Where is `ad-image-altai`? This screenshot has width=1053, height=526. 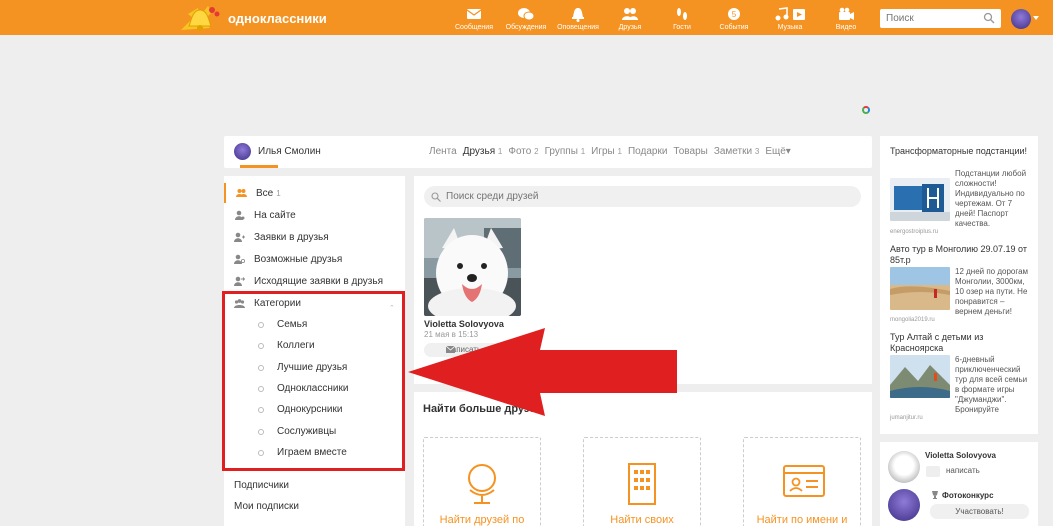 ad-image-altai is located at coordinates (920, 376).